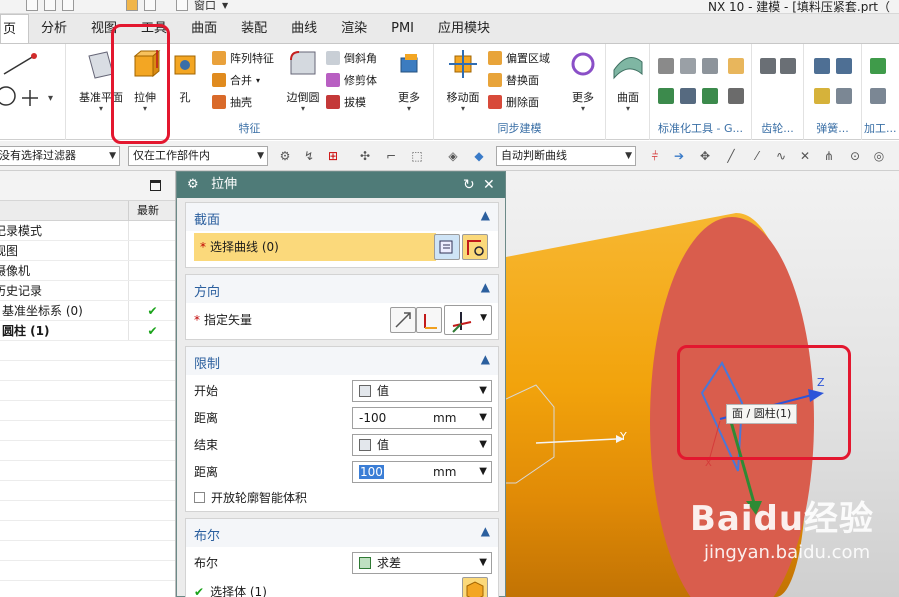 This screenshot has width=899, height=597. Describe the element at coordinates (87, 311) in the screenshot. I see `navigator-row: 基准坐标系 (0) ✔` at that location.